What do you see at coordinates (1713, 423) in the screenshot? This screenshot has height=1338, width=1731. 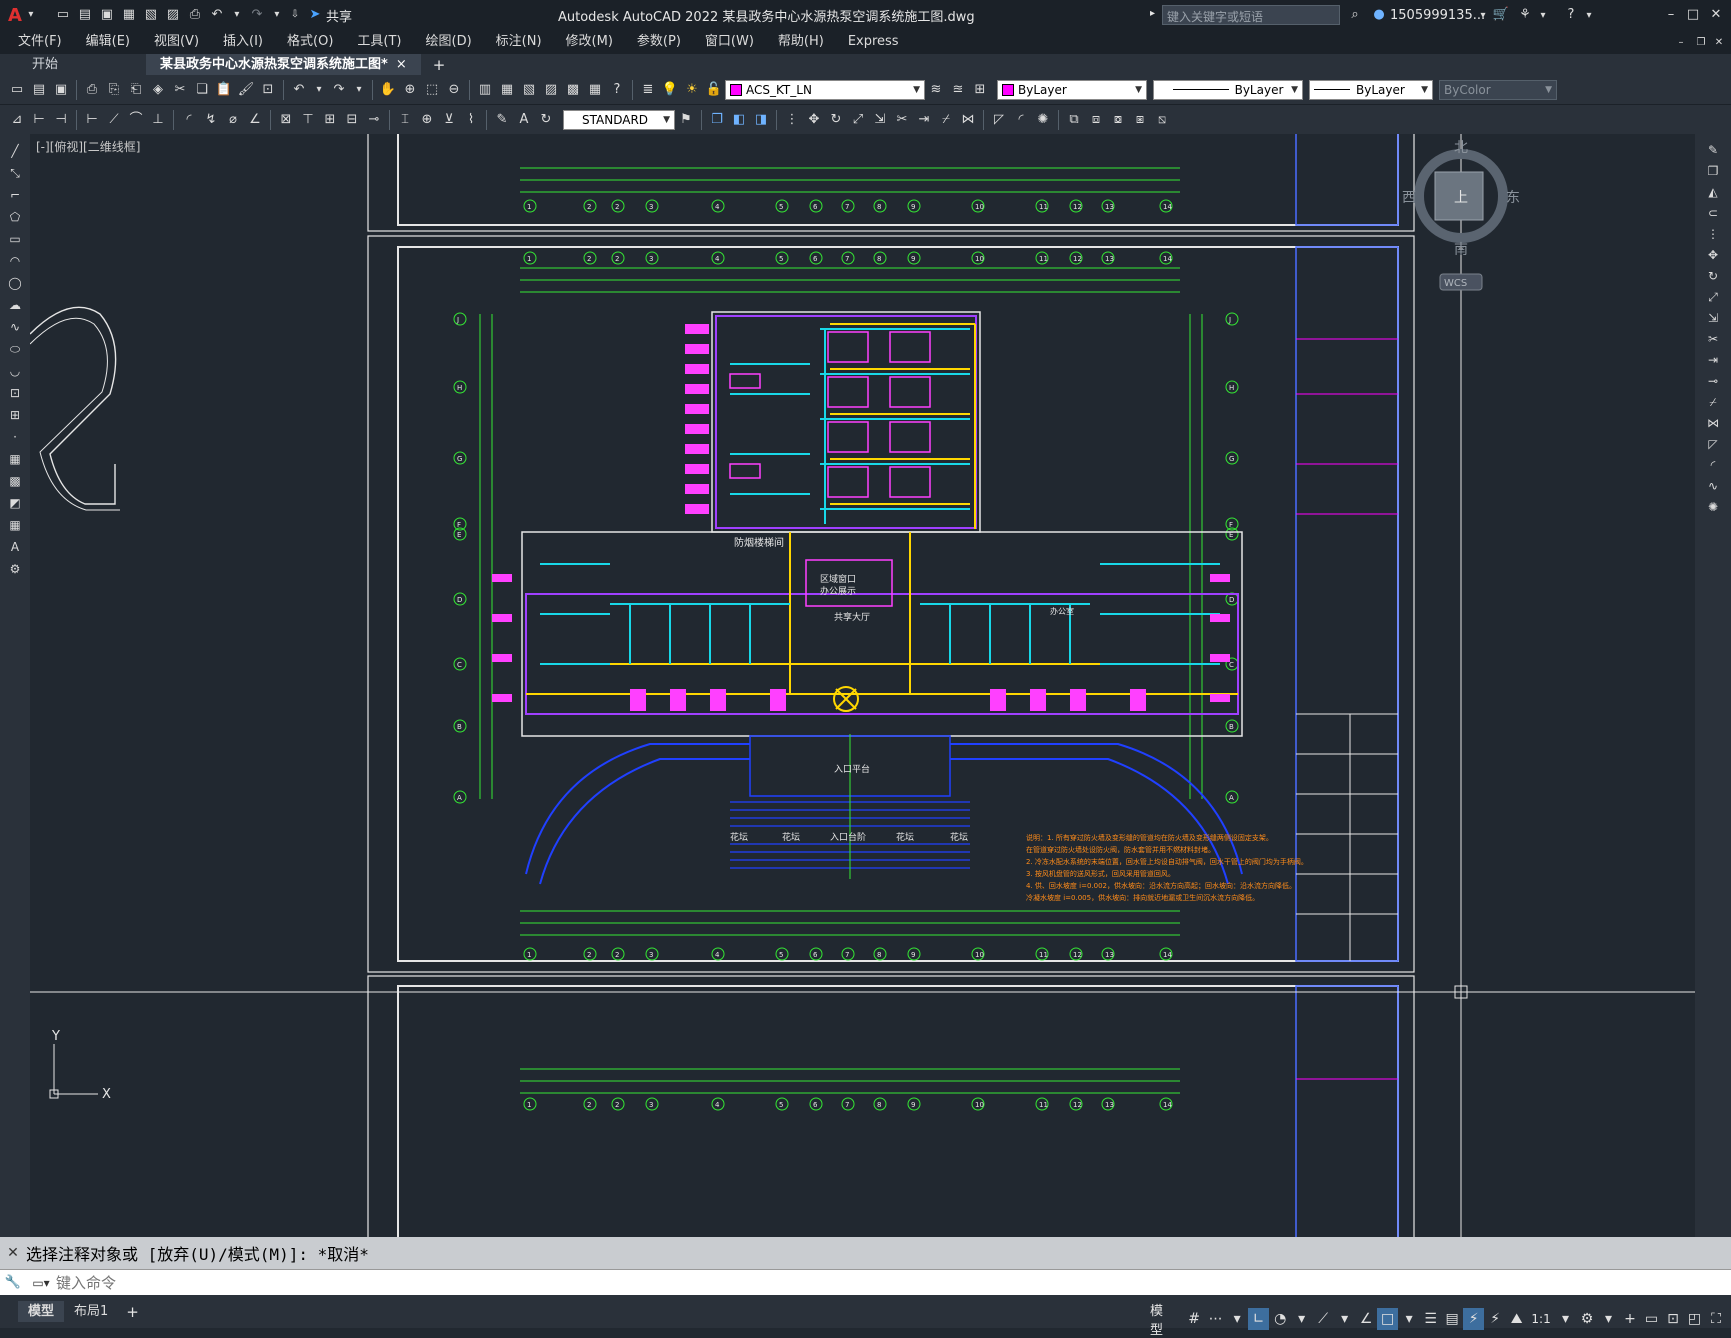 I see `join-icon: ⋈` at bounding box center [1713, 423].